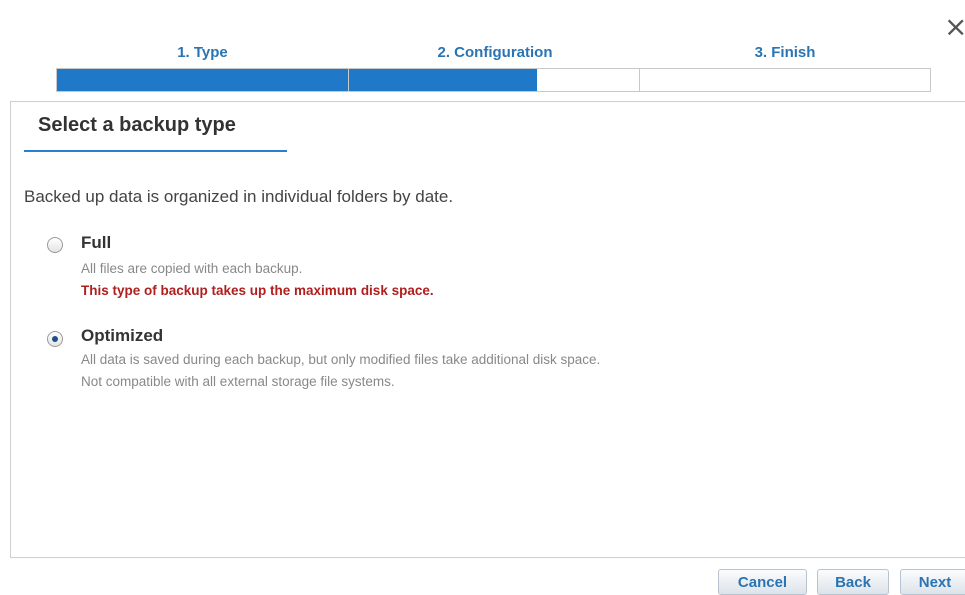  I want to click on full-option-label: Full, so click(96, 243).